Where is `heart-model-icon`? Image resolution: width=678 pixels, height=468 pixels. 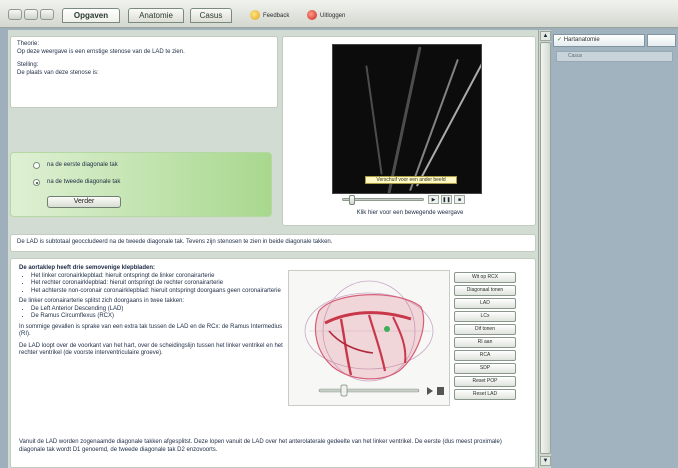 heart-model-icon is located at coordinates (374, 338).